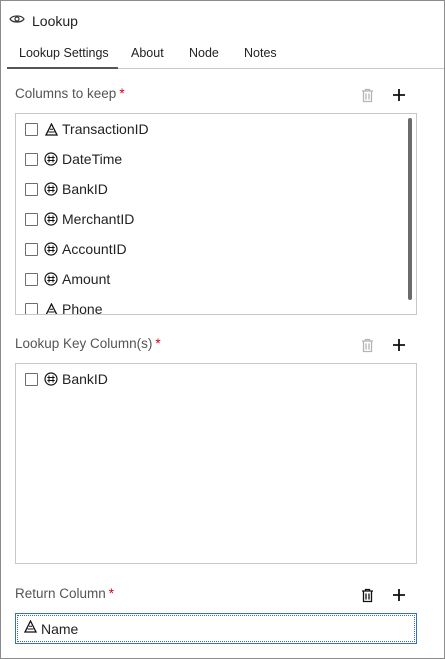 The image size is (445, 659). What do you see at coordinates (216, 628) in the screenshot?
I see `return-column-field: Name` at bounding box center [216, 628].